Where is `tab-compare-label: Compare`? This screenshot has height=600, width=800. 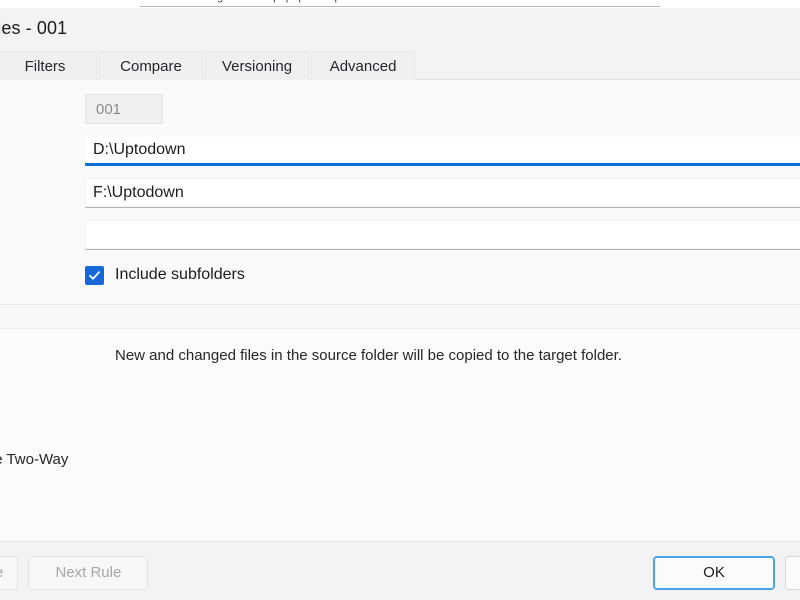
tab-compare-label: Compare is located at coordinates (151, 66).